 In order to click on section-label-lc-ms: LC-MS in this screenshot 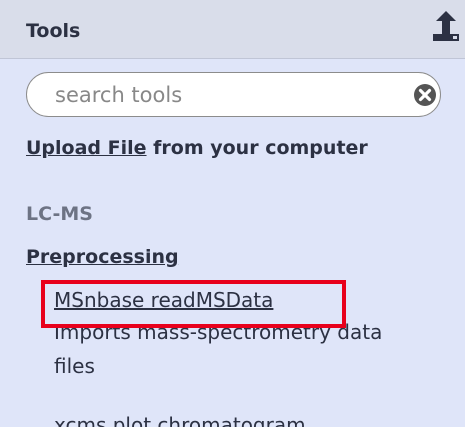, I will do `click(59, 214)`.